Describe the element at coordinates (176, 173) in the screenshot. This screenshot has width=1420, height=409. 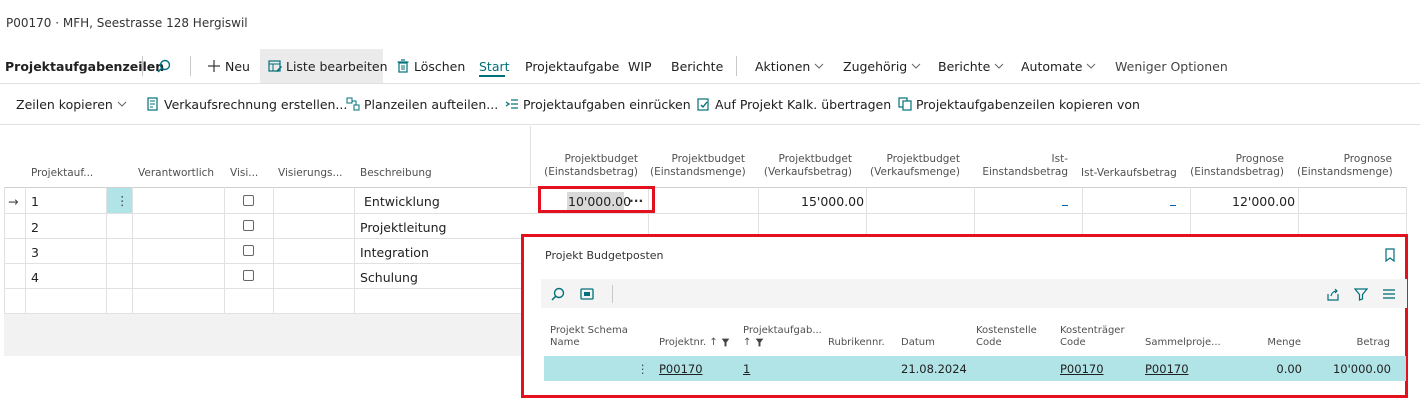
I see `col-header-responsible: Verantwortlich` at that location.